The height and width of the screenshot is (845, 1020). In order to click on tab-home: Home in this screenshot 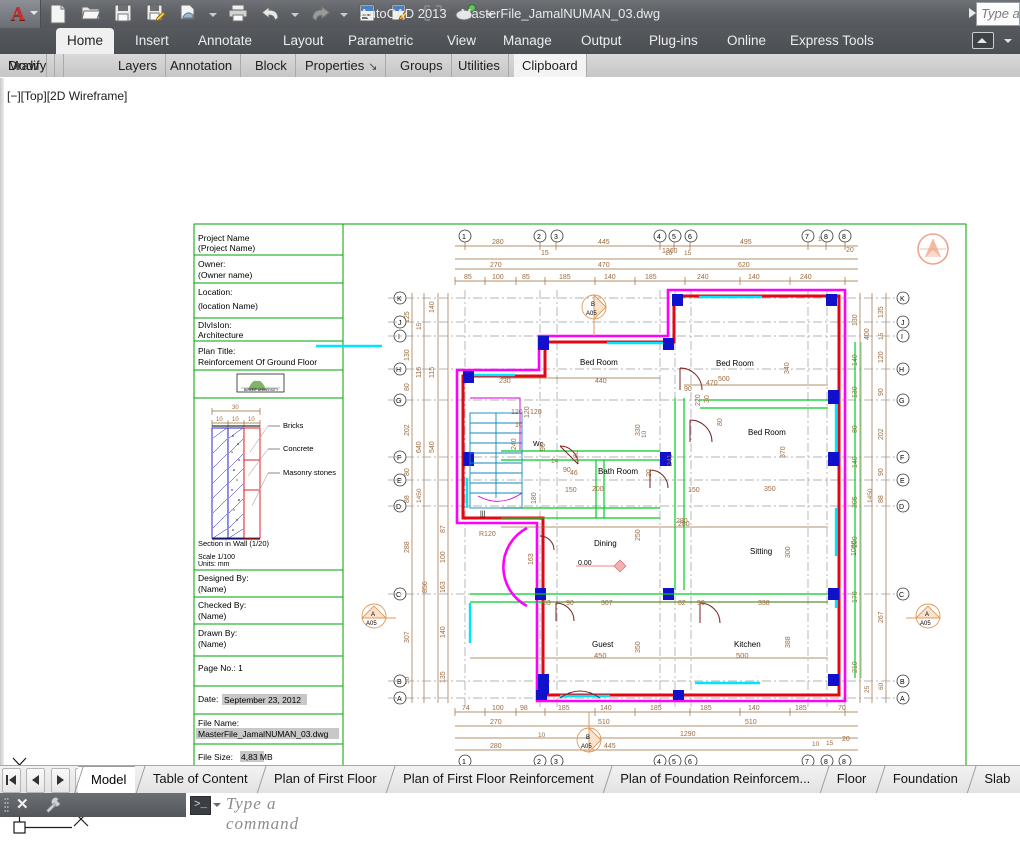, I will do `click(85, 41)`.